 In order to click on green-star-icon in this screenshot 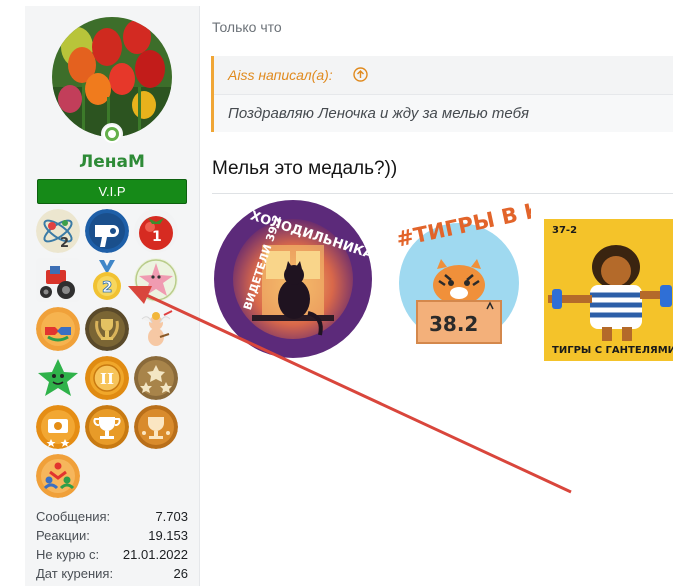, I will do `click(58, 378)`.